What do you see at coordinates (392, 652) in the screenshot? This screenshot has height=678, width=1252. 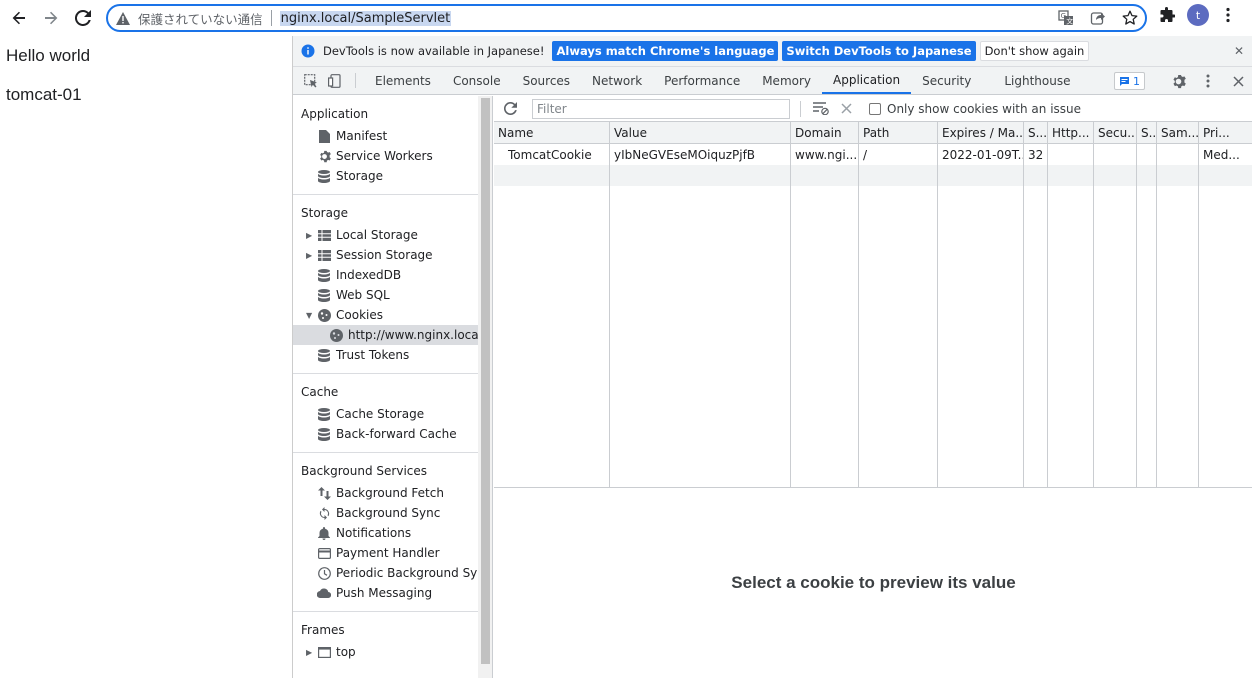 I see `sidebar-item-frame-top: ▶ top` at bounding box center [392, 652].